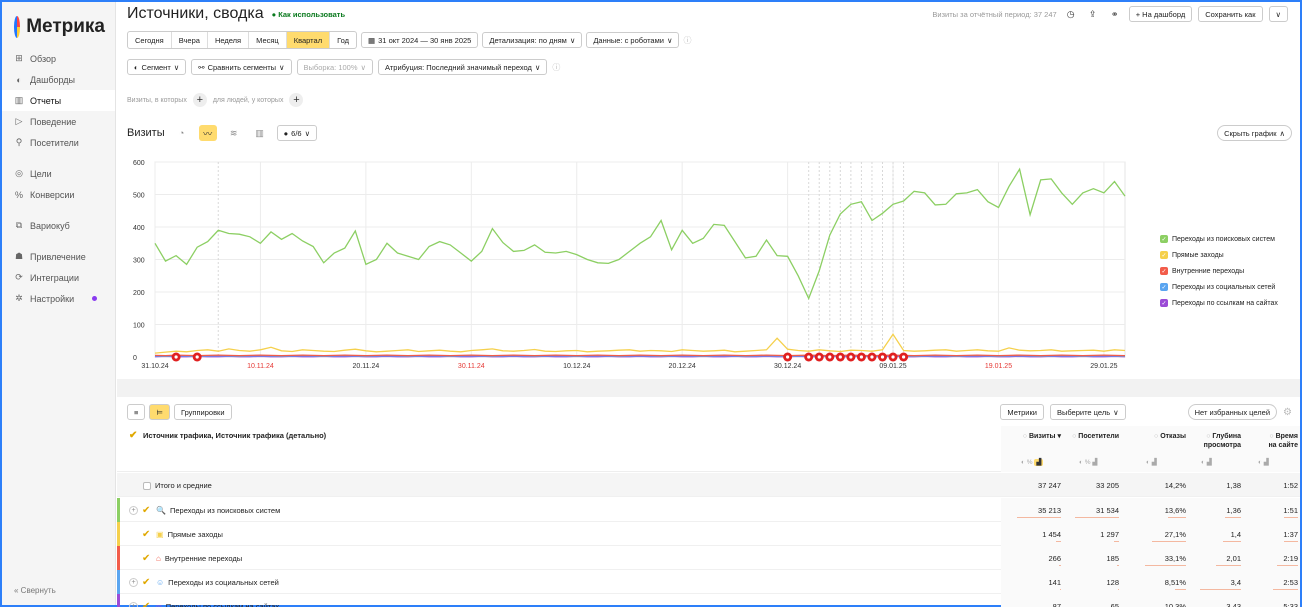 Image resolution: width=1302 pixels, height=607 pixels. Describe the element at coordinates (1093, 14) in the screenshot. I see `export-icon: ⇪` at that location.